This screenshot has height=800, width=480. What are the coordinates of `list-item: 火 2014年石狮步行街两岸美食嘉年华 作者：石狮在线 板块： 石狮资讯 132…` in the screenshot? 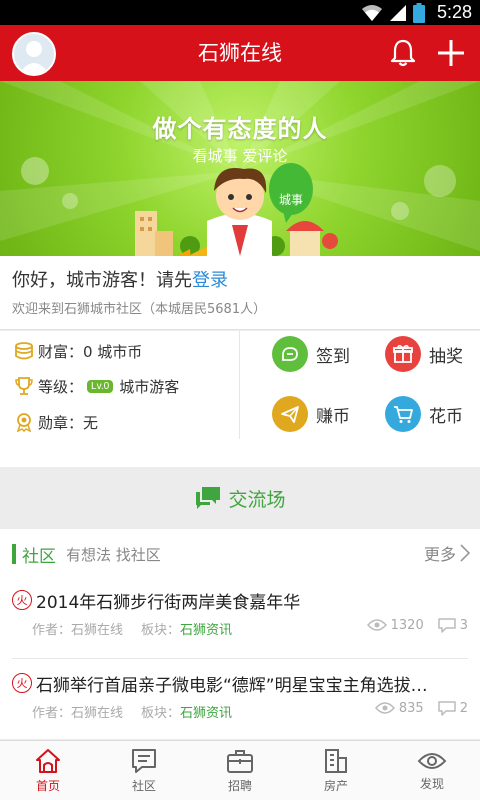 It's located at (240, 627).